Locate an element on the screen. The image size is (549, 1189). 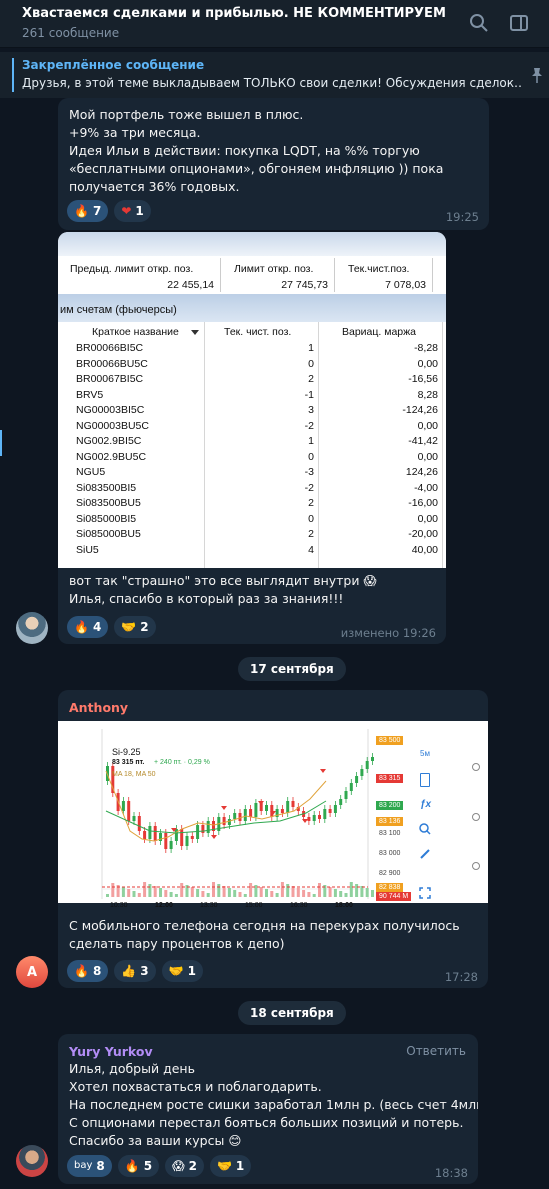
x-tick-label: 13:30 is located at coordinates (209, 905).